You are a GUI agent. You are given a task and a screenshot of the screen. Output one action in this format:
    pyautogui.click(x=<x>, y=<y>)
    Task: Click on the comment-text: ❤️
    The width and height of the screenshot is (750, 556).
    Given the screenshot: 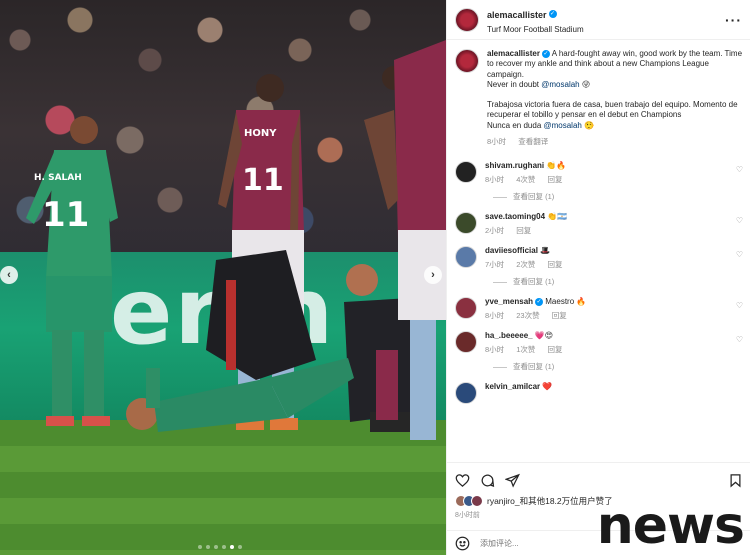 What is the action you would take?
    pyautogui.click(x=547, y=387)
    